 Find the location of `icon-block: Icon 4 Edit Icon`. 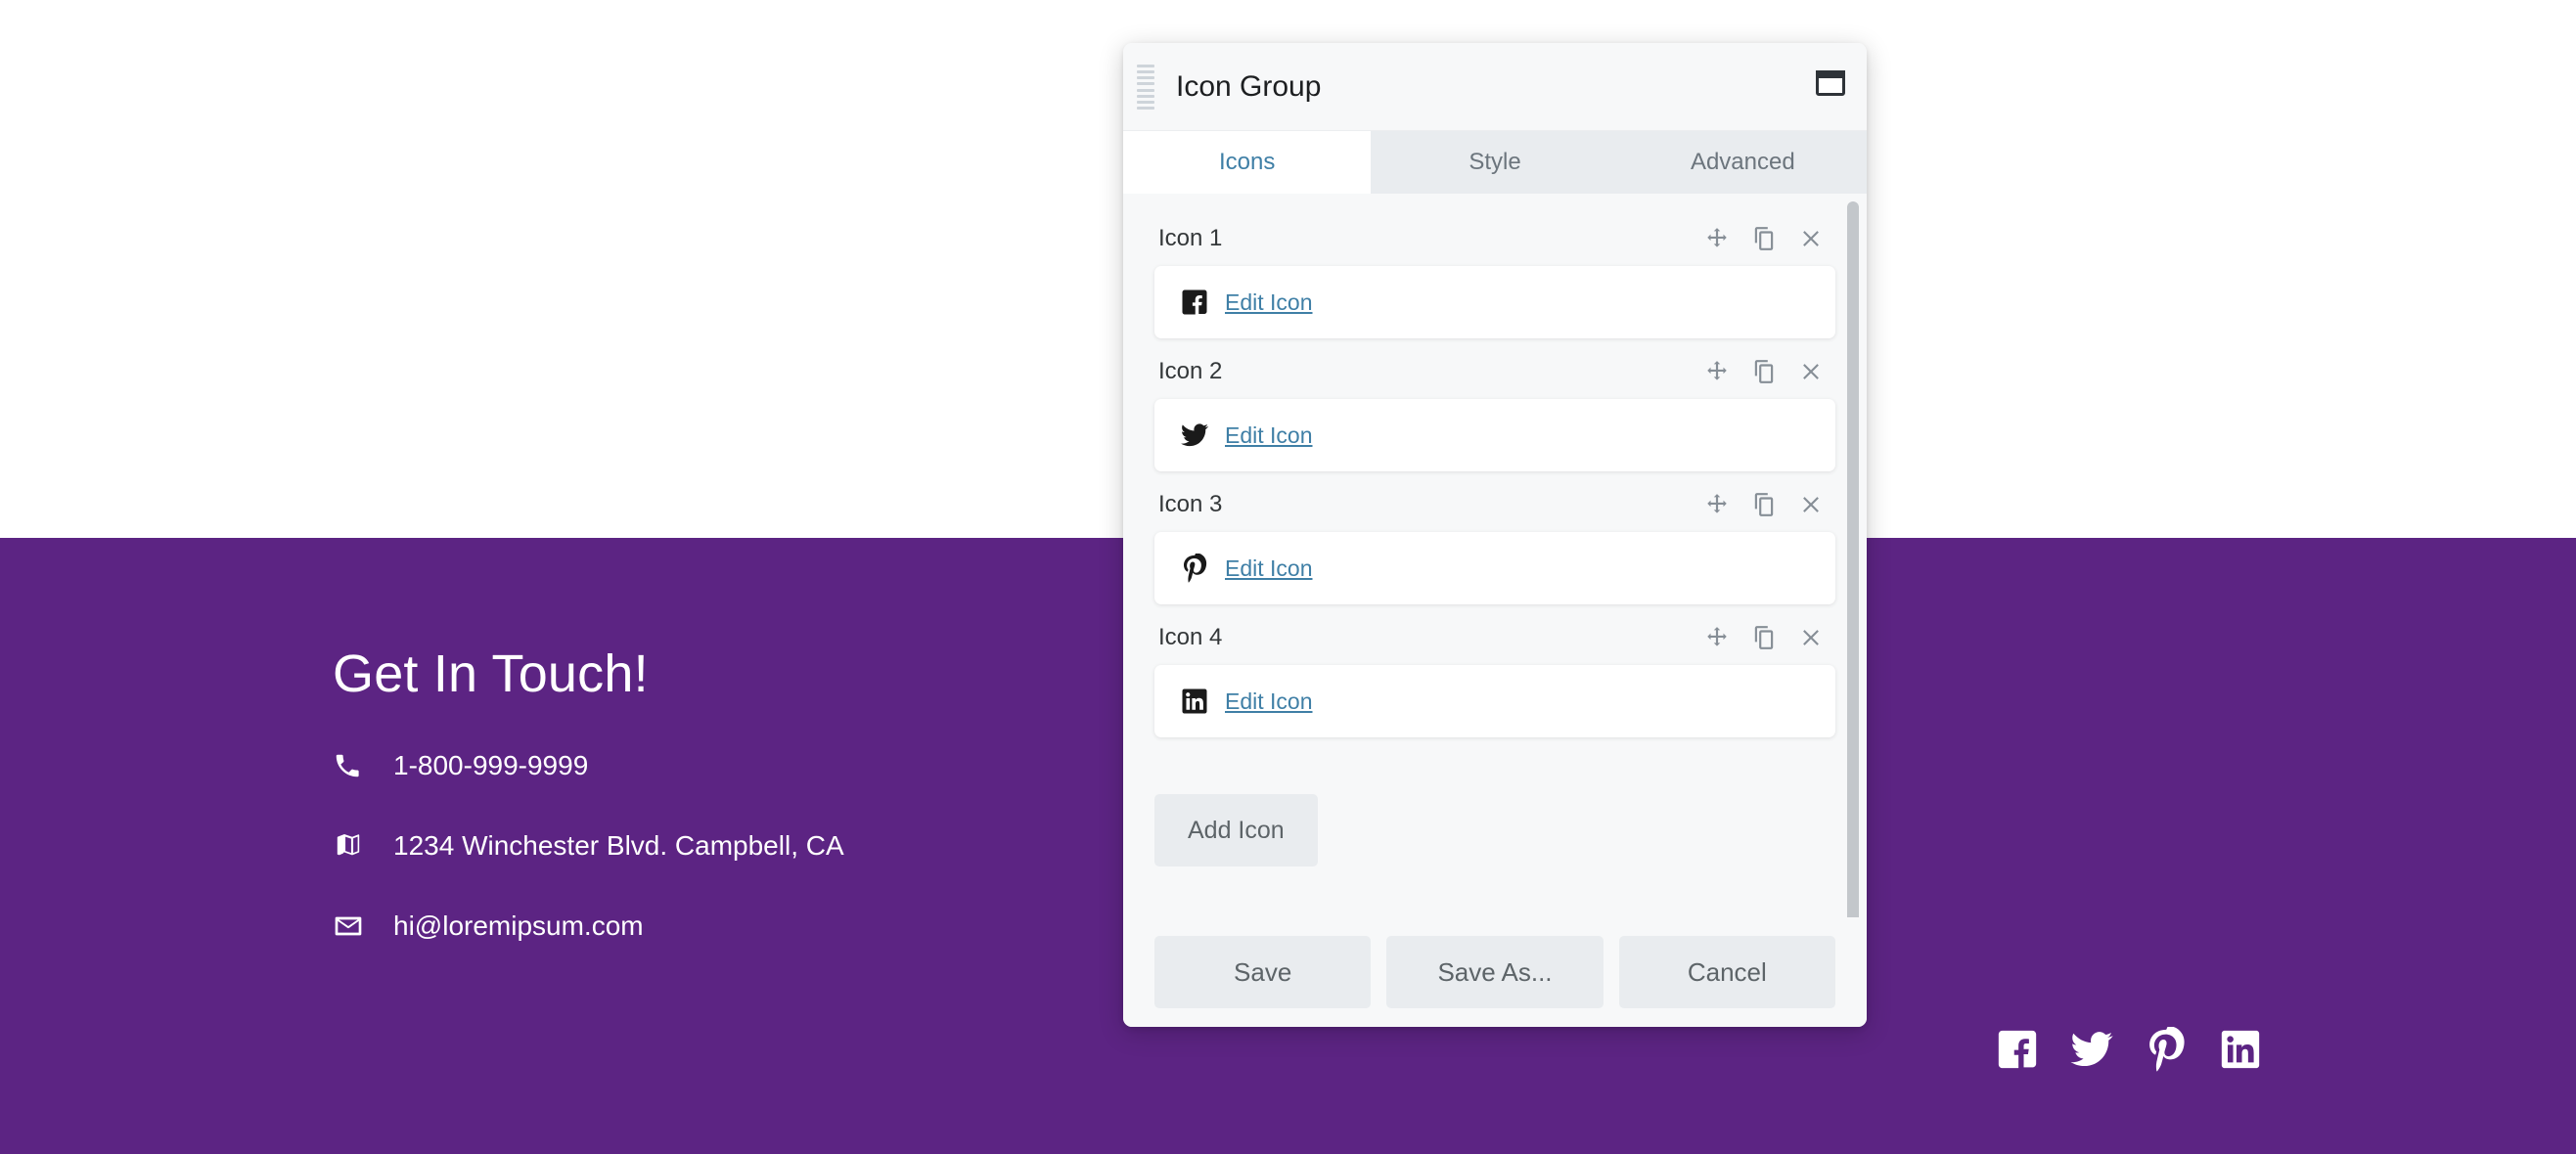

icon-block: Icon 4 Edit Icon is located at coordinates (1494, 677).